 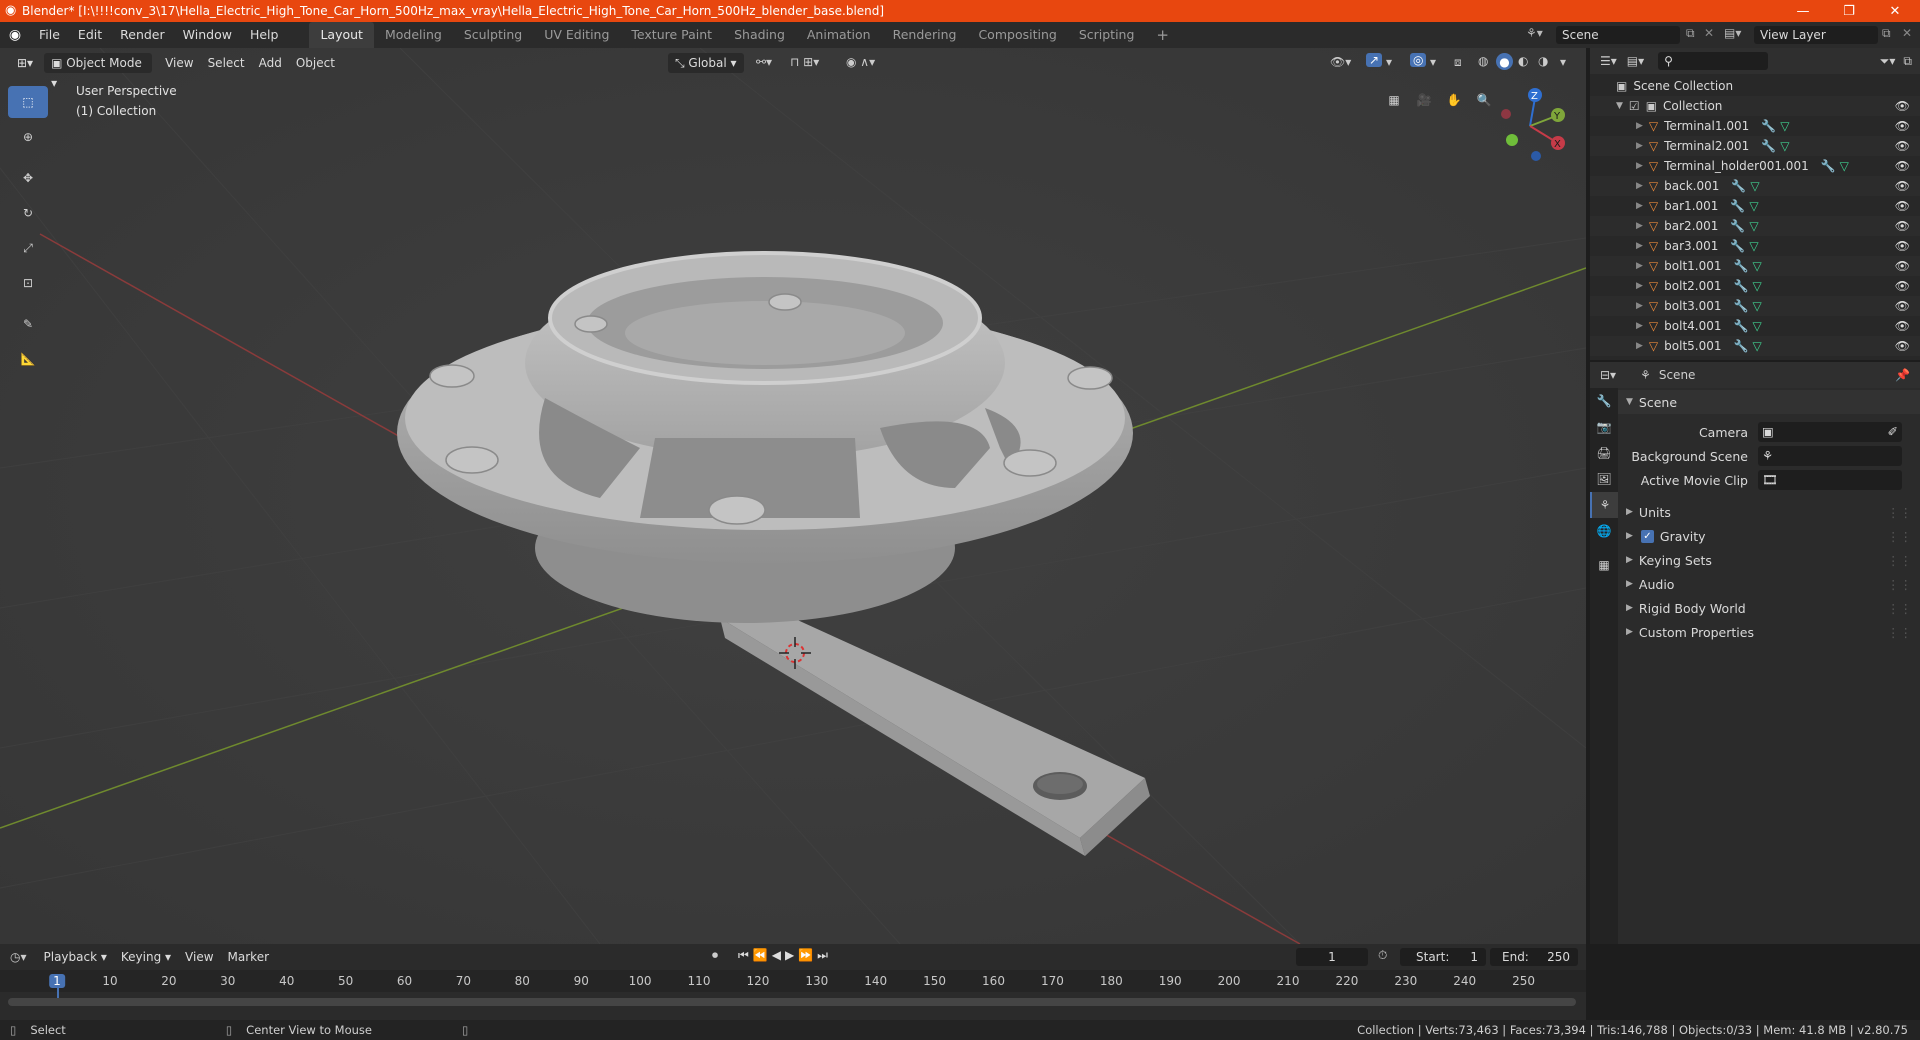 I want to click on transform-tool: ⊡, so click(x=28, y=283).